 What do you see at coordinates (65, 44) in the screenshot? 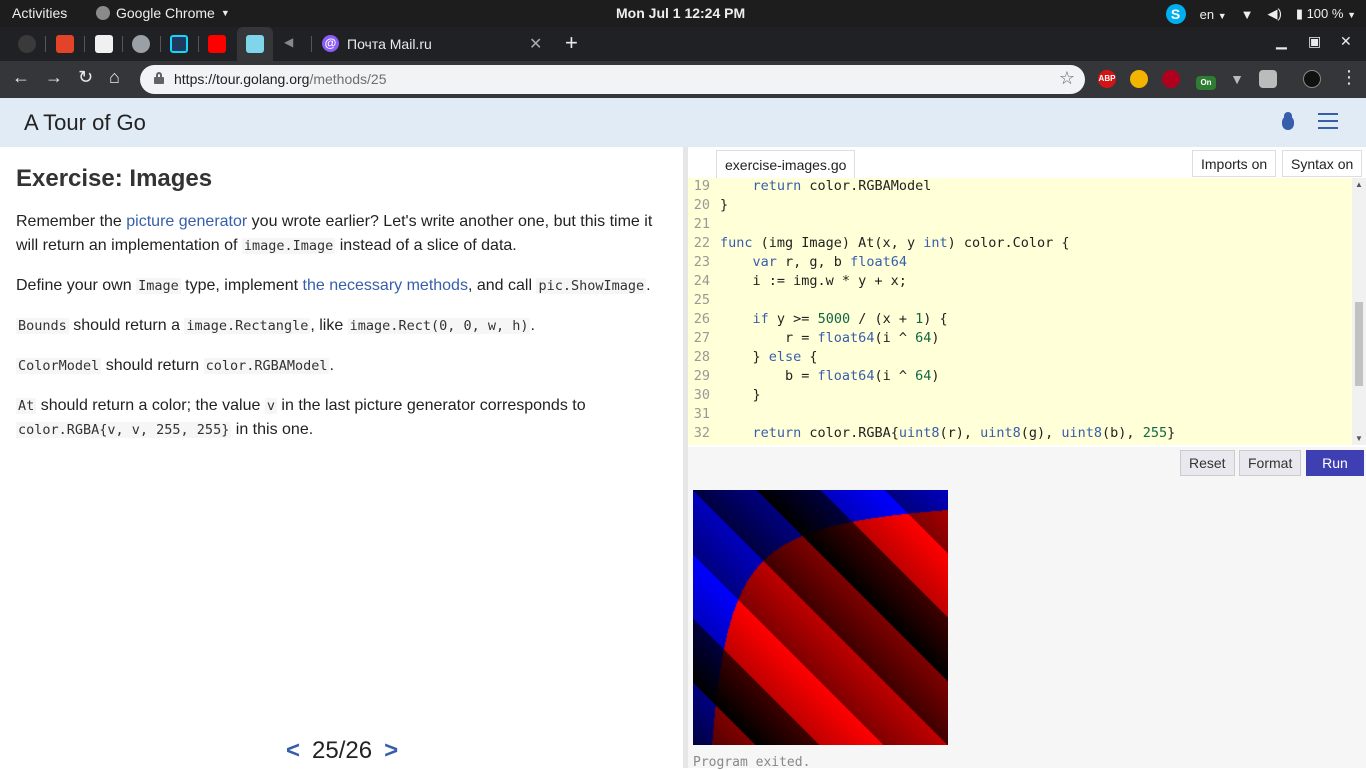
I see `gitlab-tab-icon` at bounding box center [65, 44].